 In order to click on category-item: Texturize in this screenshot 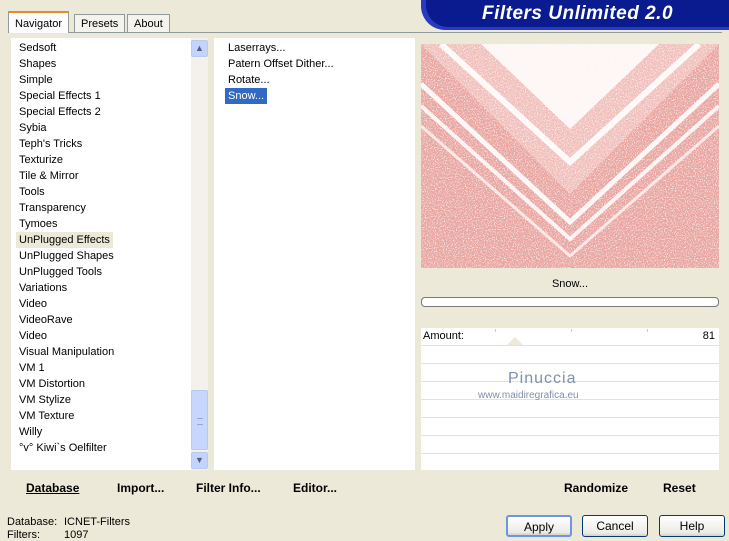, I will do `click(41, 160)`.